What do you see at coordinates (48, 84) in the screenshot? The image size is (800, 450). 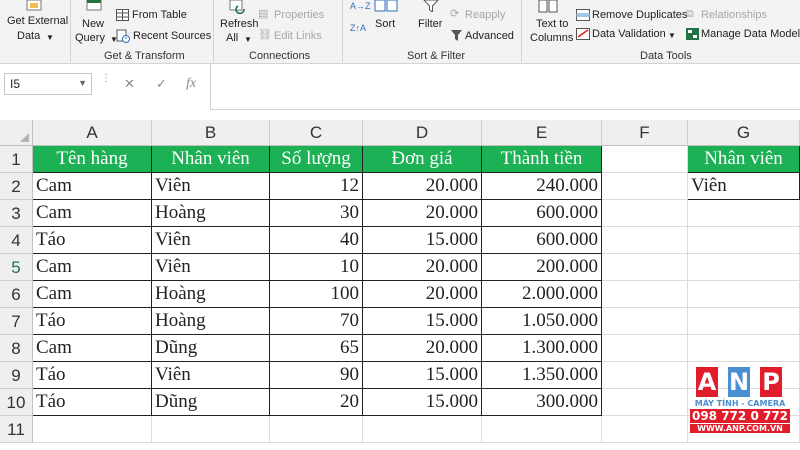 I see `name-box: I5 ▼` at bounding box center [48, 84].